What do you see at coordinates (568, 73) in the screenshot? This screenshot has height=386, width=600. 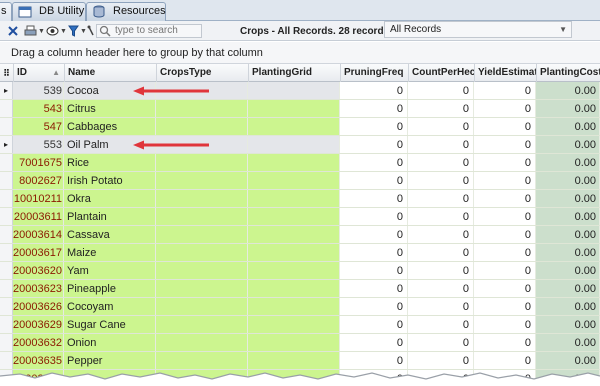 I see `column-header-plantingcost: PlantingCost` at bounding box center [568, 73].